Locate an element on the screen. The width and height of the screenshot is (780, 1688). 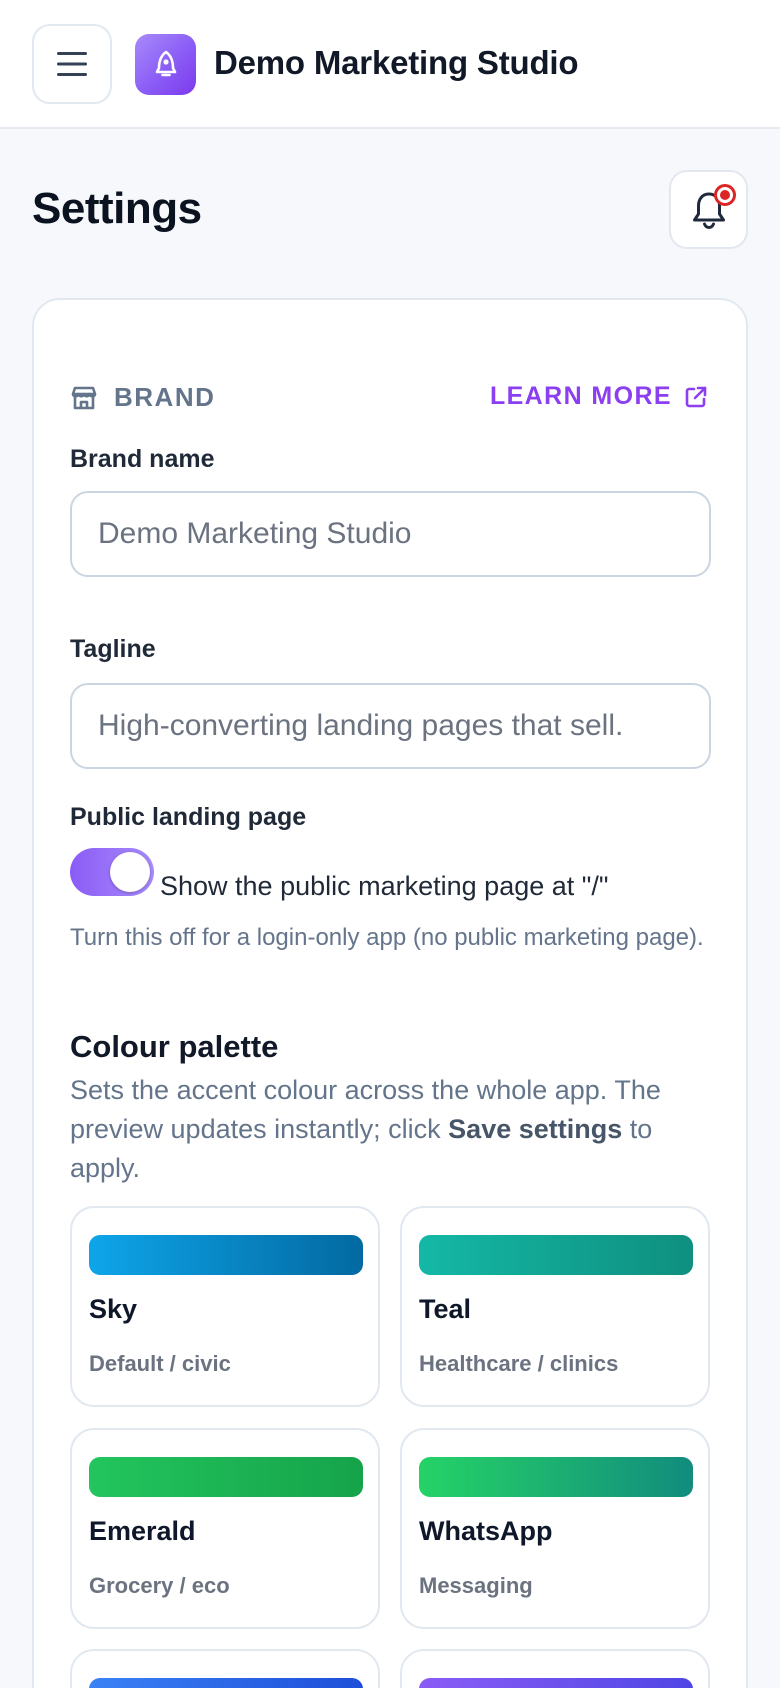
page-title: Settings is located at coordinates (117, 208).